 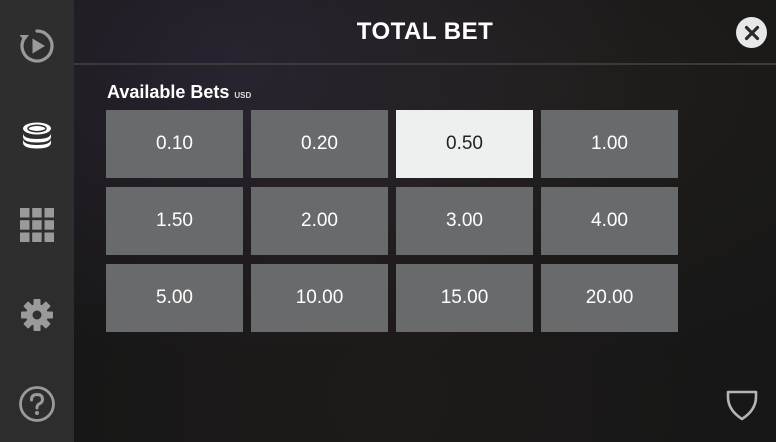 What do you see at coordinates (174, 144) in the screenshot?
I see `bet-option-button: 0.10` at bounding box center [174, 144].